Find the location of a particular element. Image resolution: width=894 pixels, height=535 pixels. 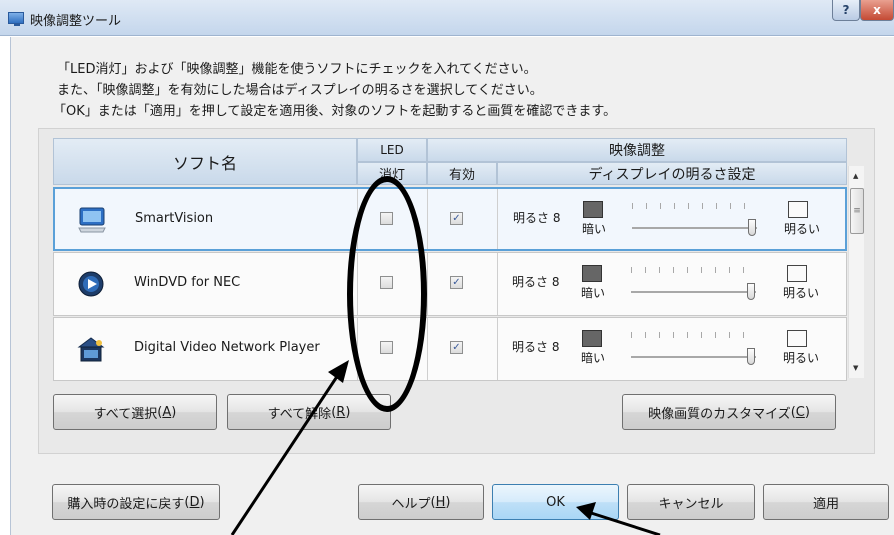

restore-label: 購入時の設定に戻す is located at coordinates (126, 504).